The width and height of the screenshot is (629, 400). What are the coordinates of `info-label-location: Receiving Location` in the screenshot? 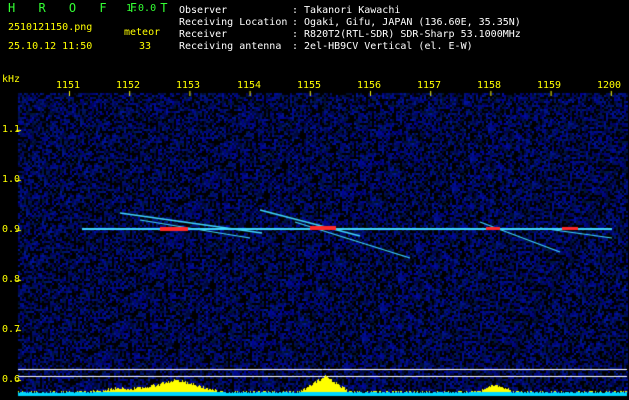 It's located at (233, 22).